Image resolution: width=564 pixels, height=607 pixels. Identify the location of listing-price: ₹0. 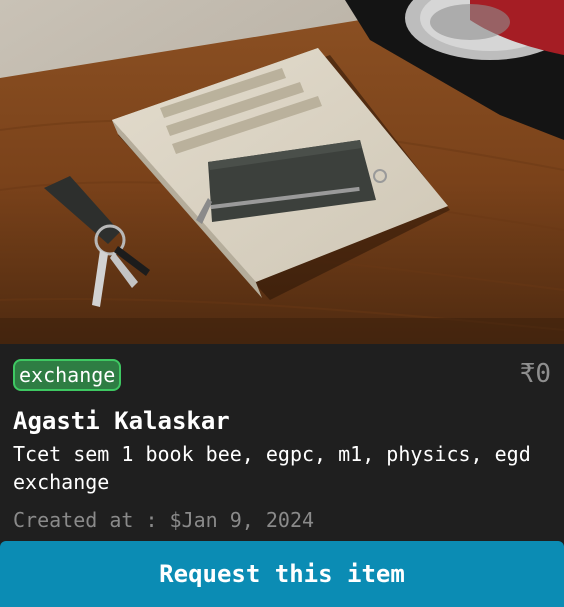
(535, 374).